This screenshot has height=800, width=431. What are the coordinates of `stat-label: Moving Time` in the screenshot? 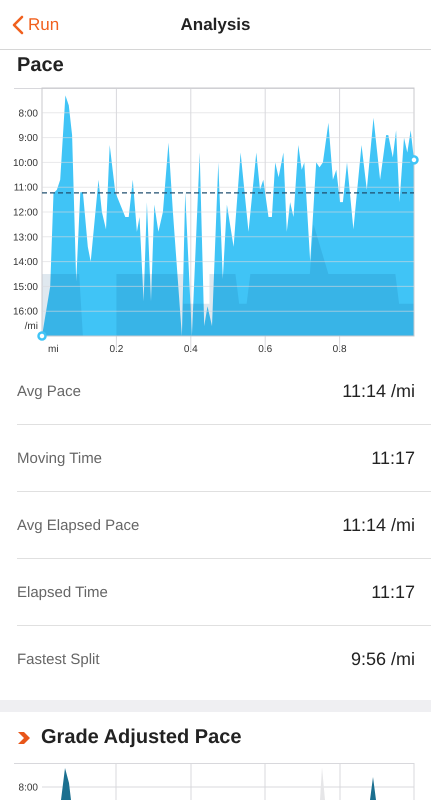 It's located at (59, 458).